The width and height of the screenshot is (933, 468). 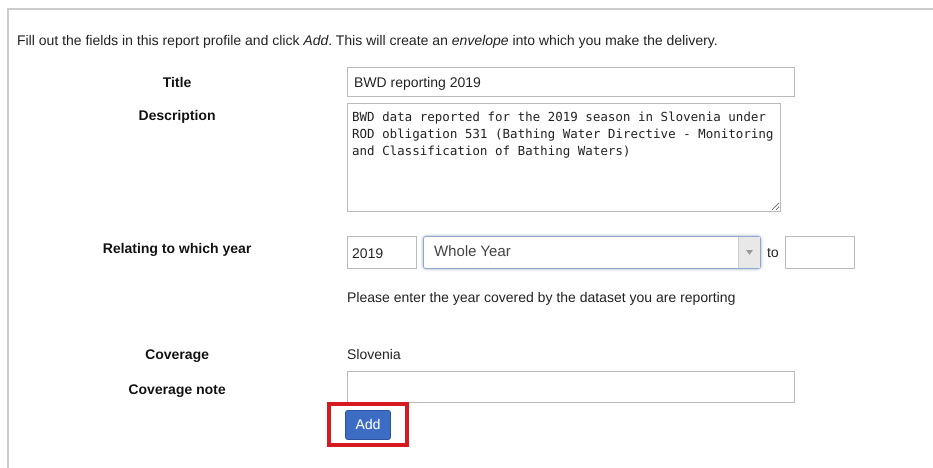 I want to click on coverage-value: Slovenia, so click(x=374, y=354).